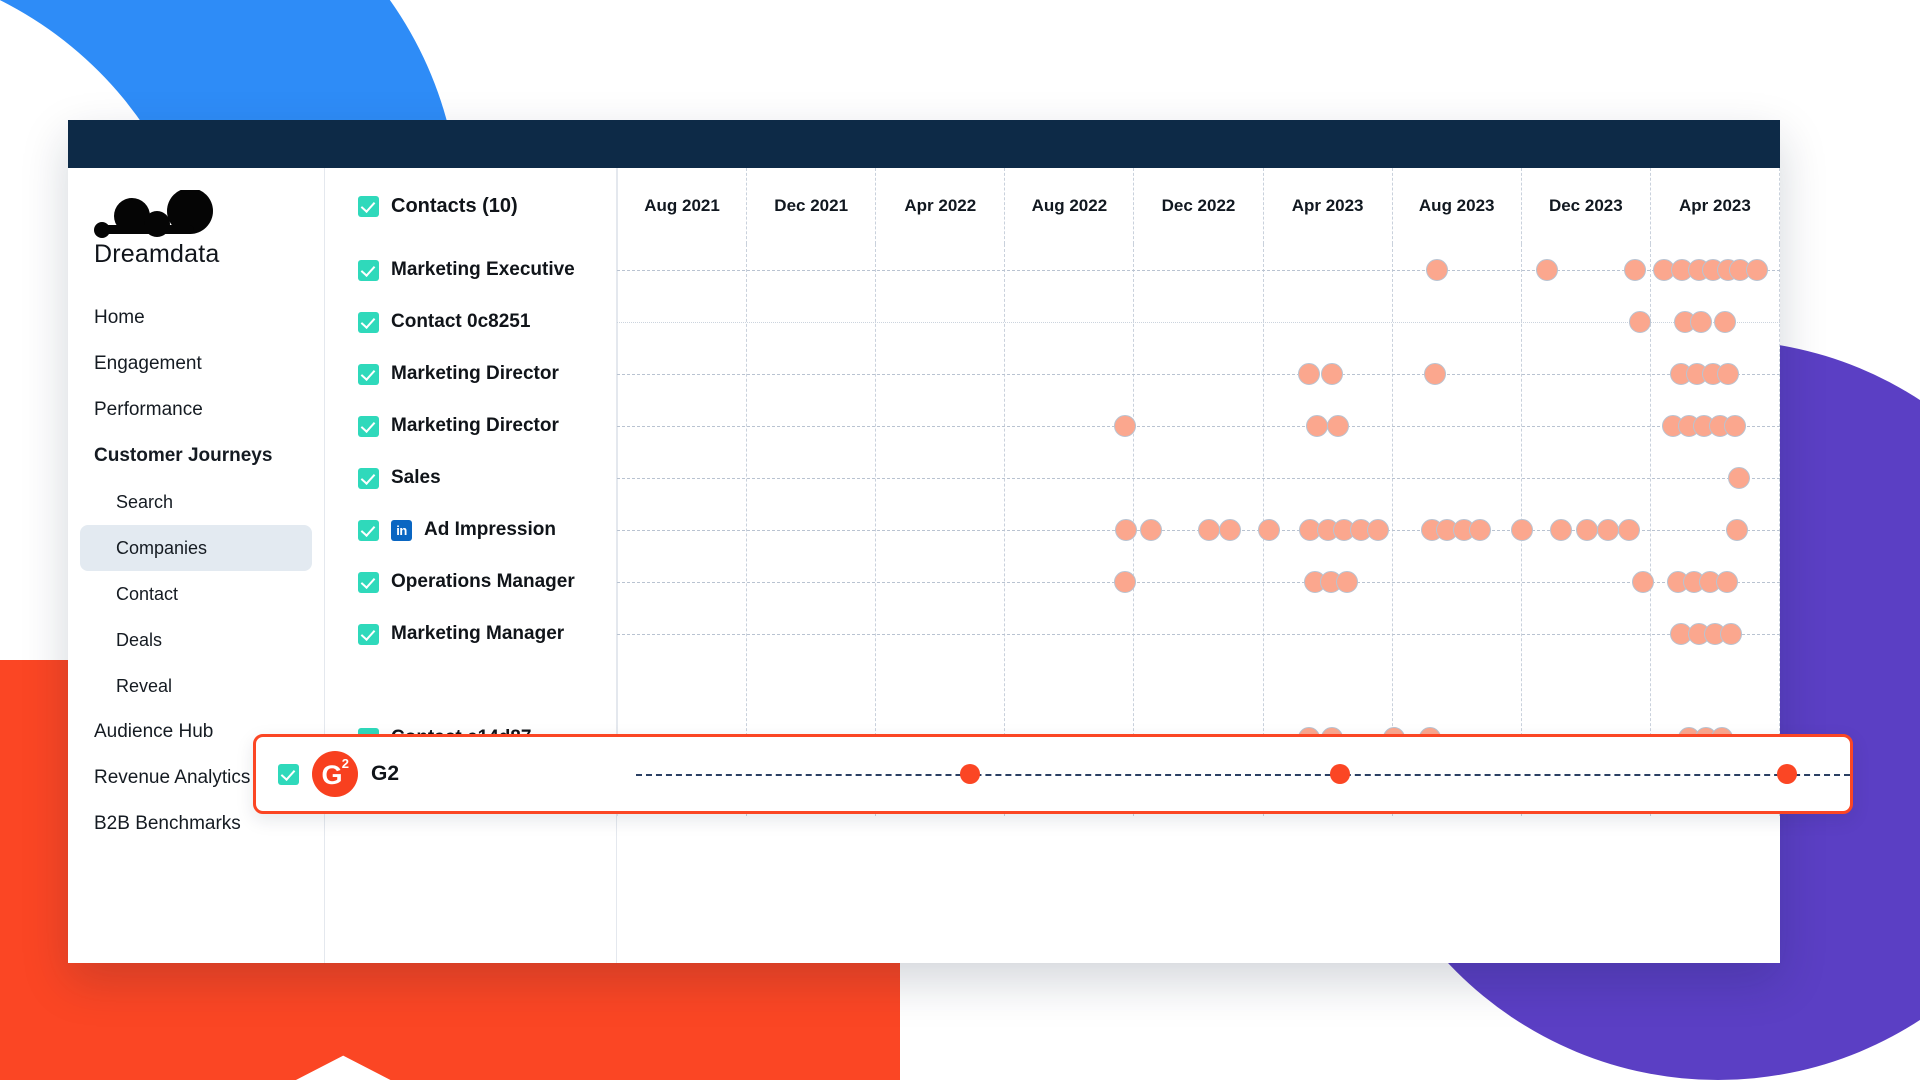  What do you see at coordinates (332, 774) in the screenshot?
I see `g2-logo-glyph: G` at bounding box center [332, 774].